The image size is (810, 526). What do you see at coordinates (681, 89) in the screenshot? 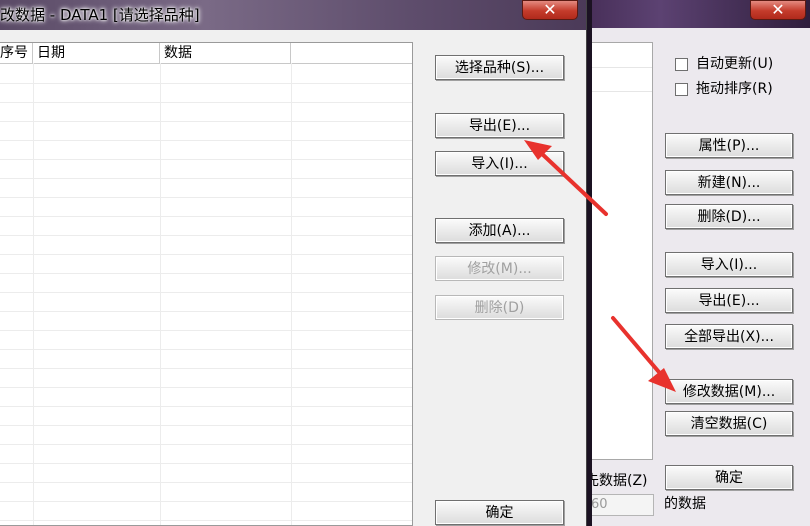
I see `drag-sort-checkbox` at bounding box center [681, 89].